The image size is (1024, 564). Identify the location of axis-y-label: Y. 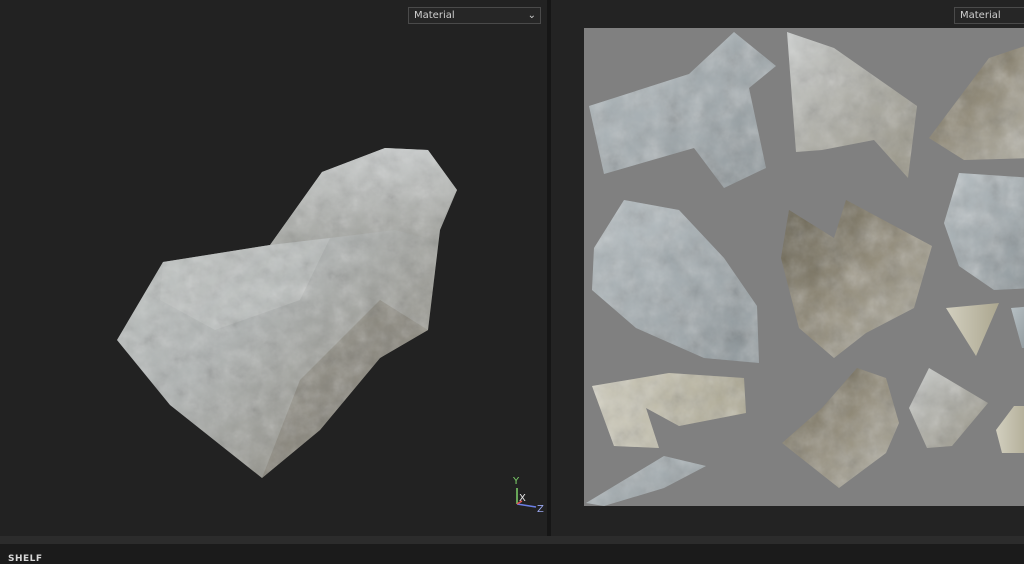
(516, 481).